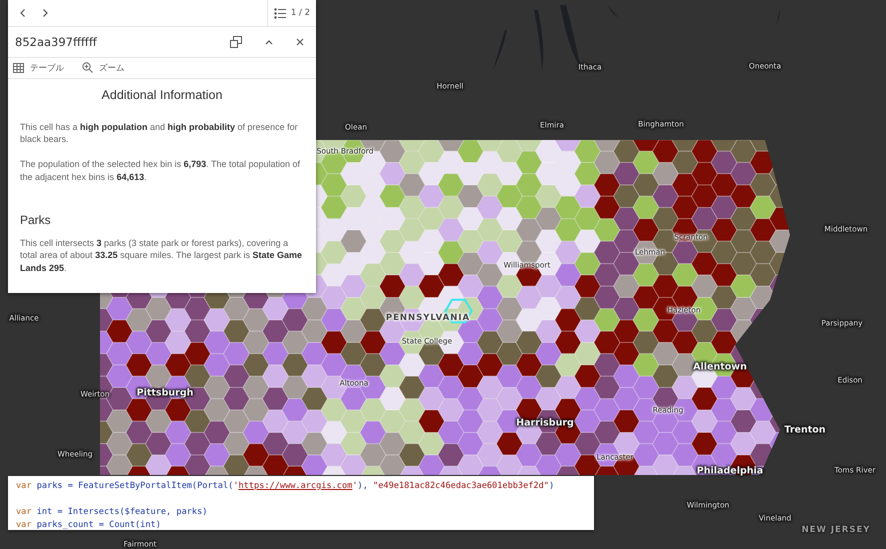 The width and height of the screenshot is (886, 549). What do you see at coordinates (41, 67) in the screenshot?
I see `table-action-button: テーブル` at bounding box center [41, 67].